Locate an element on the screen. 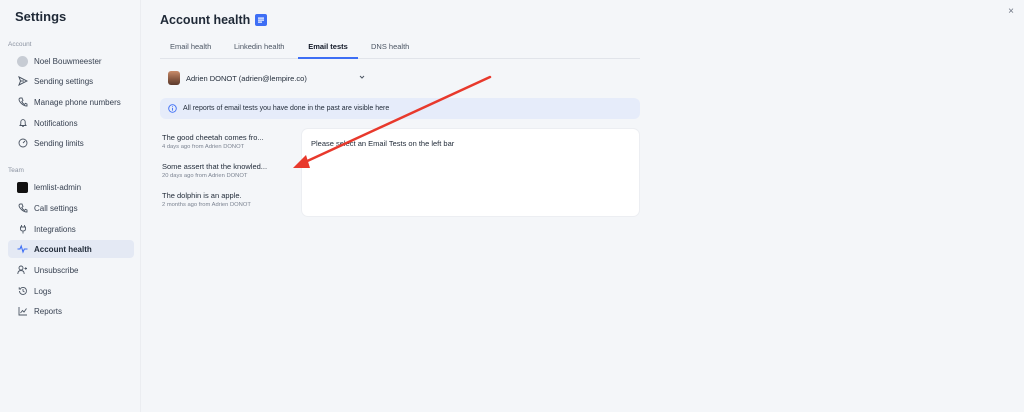 The width and height of the screenshot is (1024, 412). sidebar-item-call-settings: Call settings is located at coordinates (71, 208).